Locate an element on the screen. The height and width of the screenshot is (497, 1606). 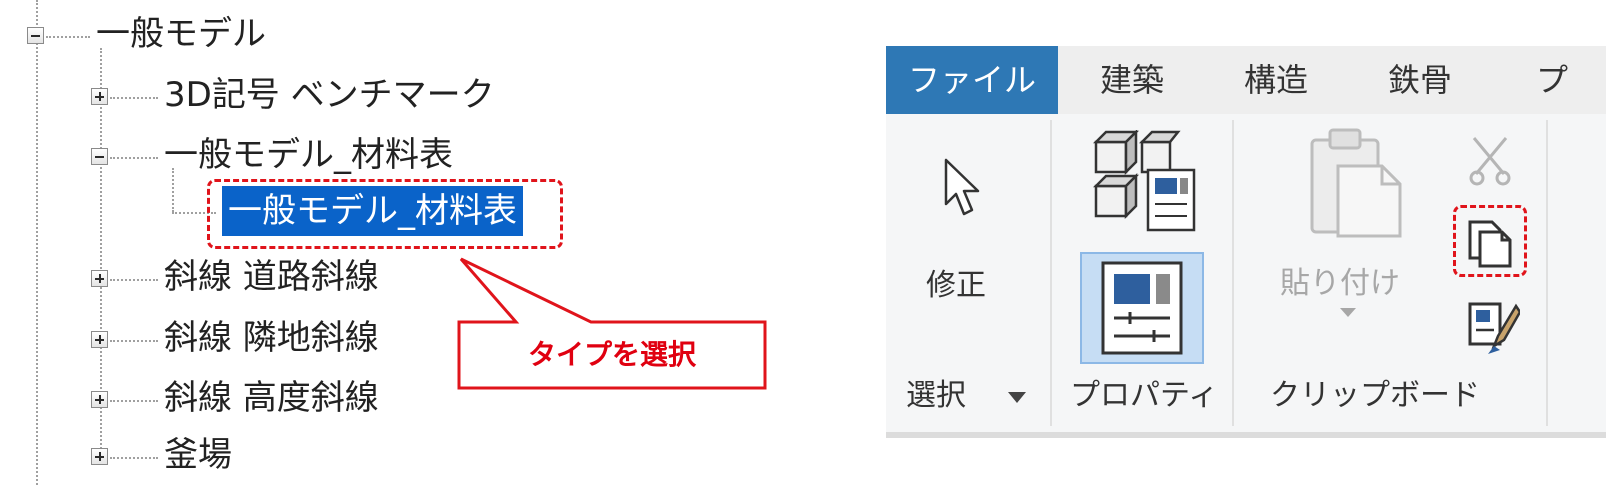
type-properties-icon is located at coordinates (1145, 183).